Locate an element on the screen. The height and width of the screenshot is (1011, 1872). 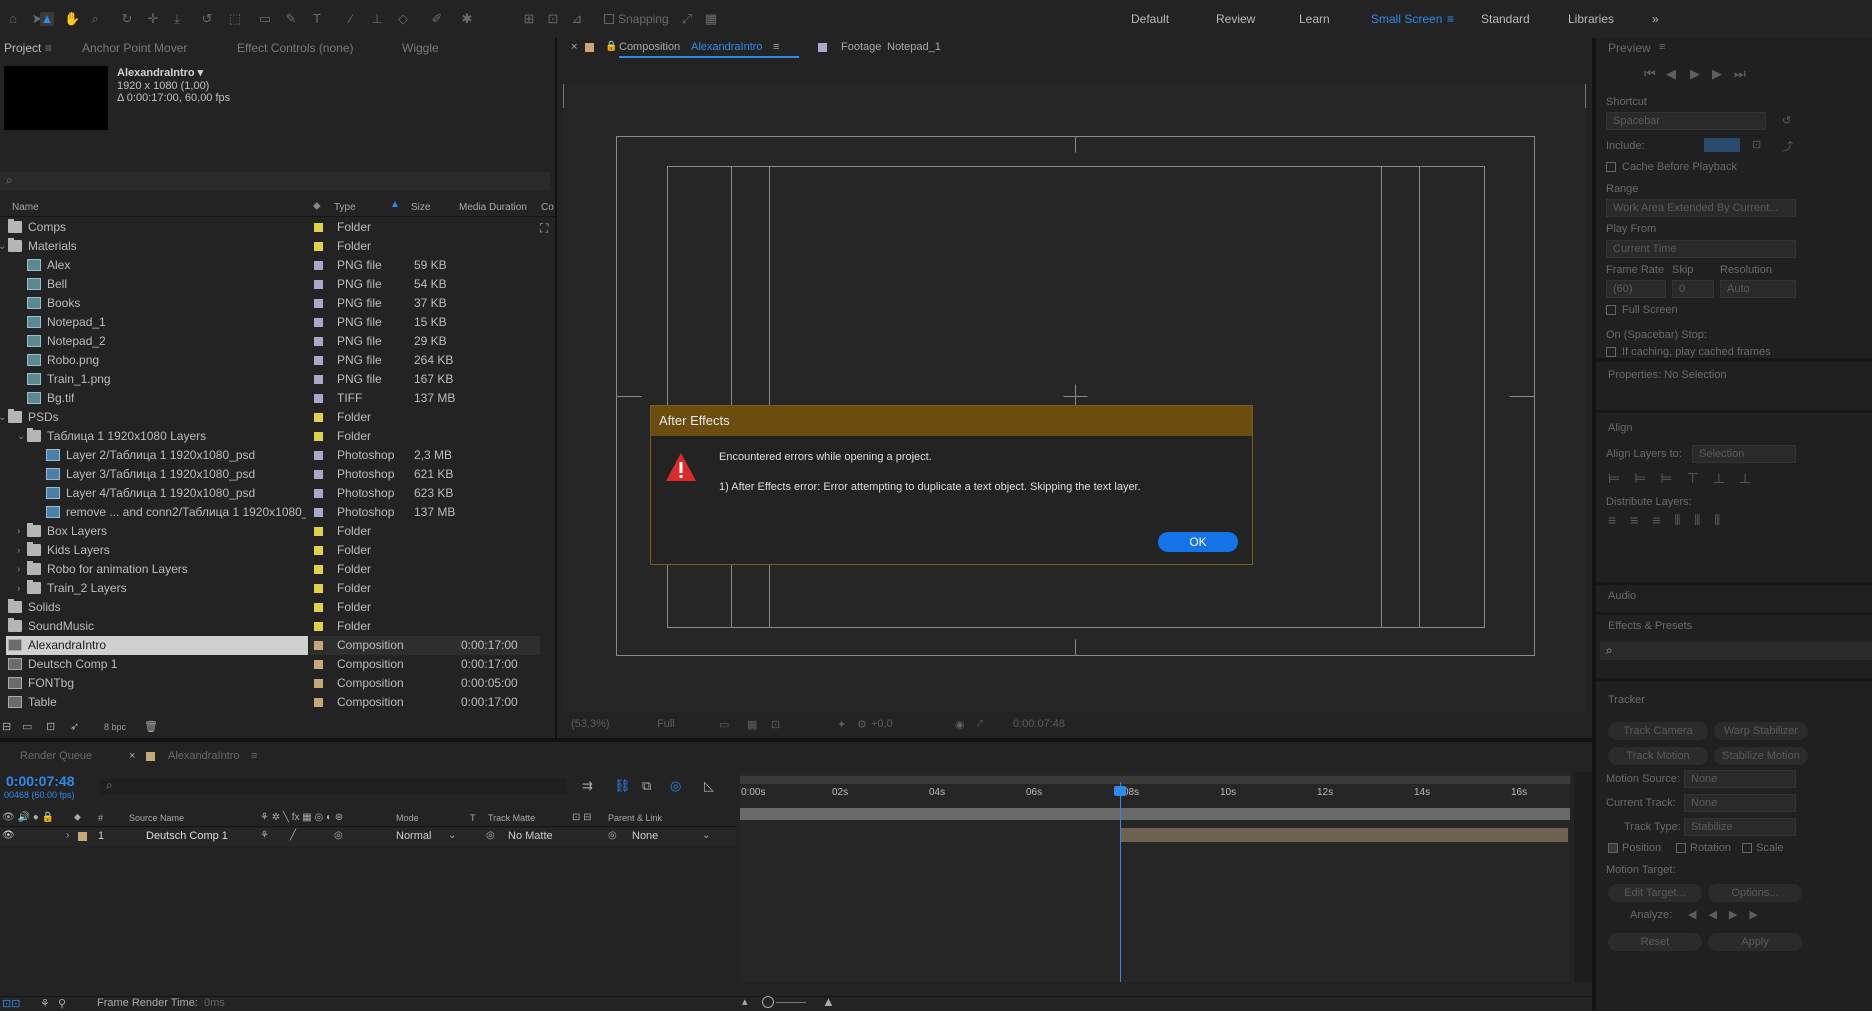
full-screen-checkbox is located at coordinates (1611, 310).